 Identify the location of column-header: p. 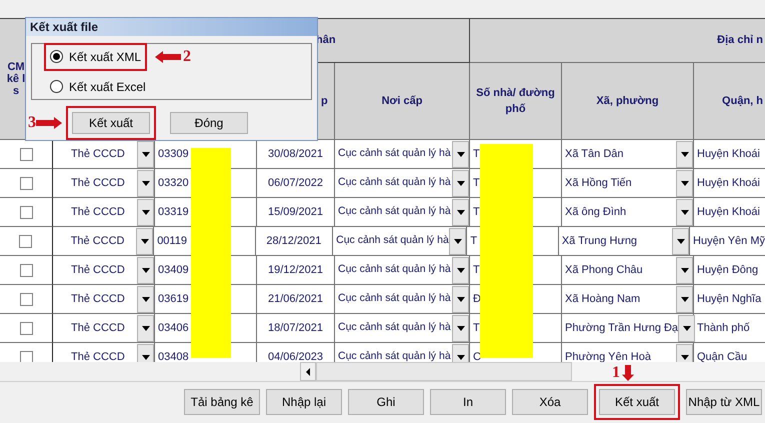
(324, 101).